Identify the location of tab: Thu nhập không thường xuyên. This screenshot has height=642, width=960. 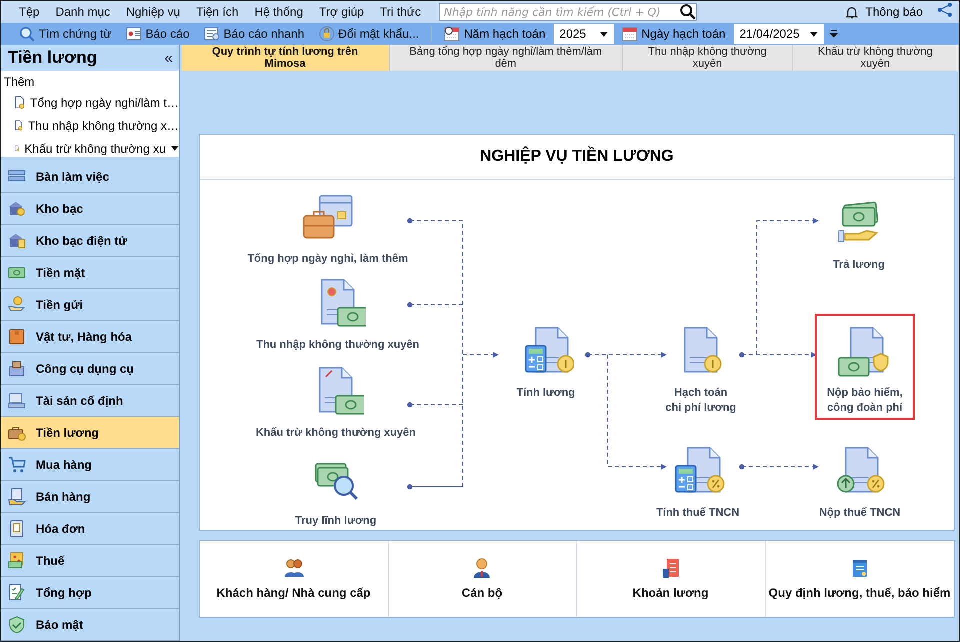
(708, 58).